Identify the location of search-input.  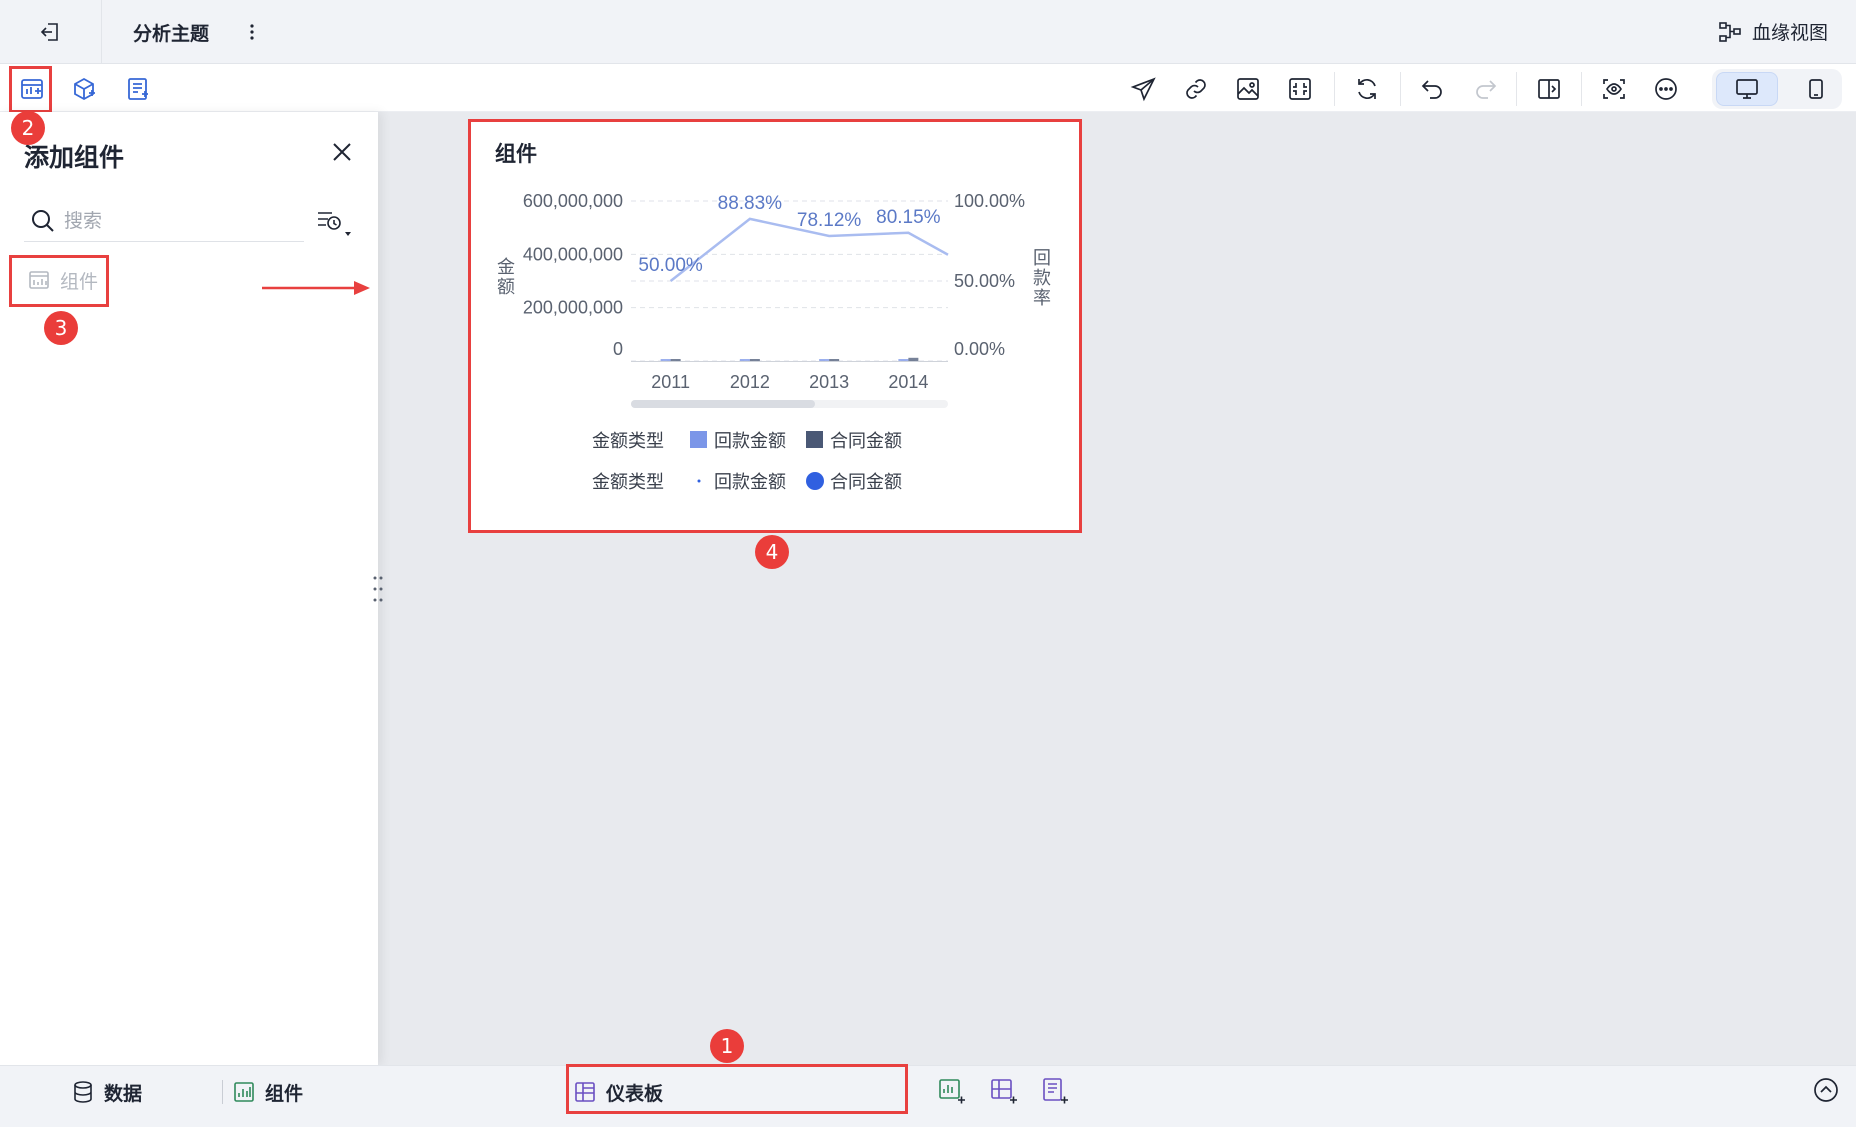
(179, 221).